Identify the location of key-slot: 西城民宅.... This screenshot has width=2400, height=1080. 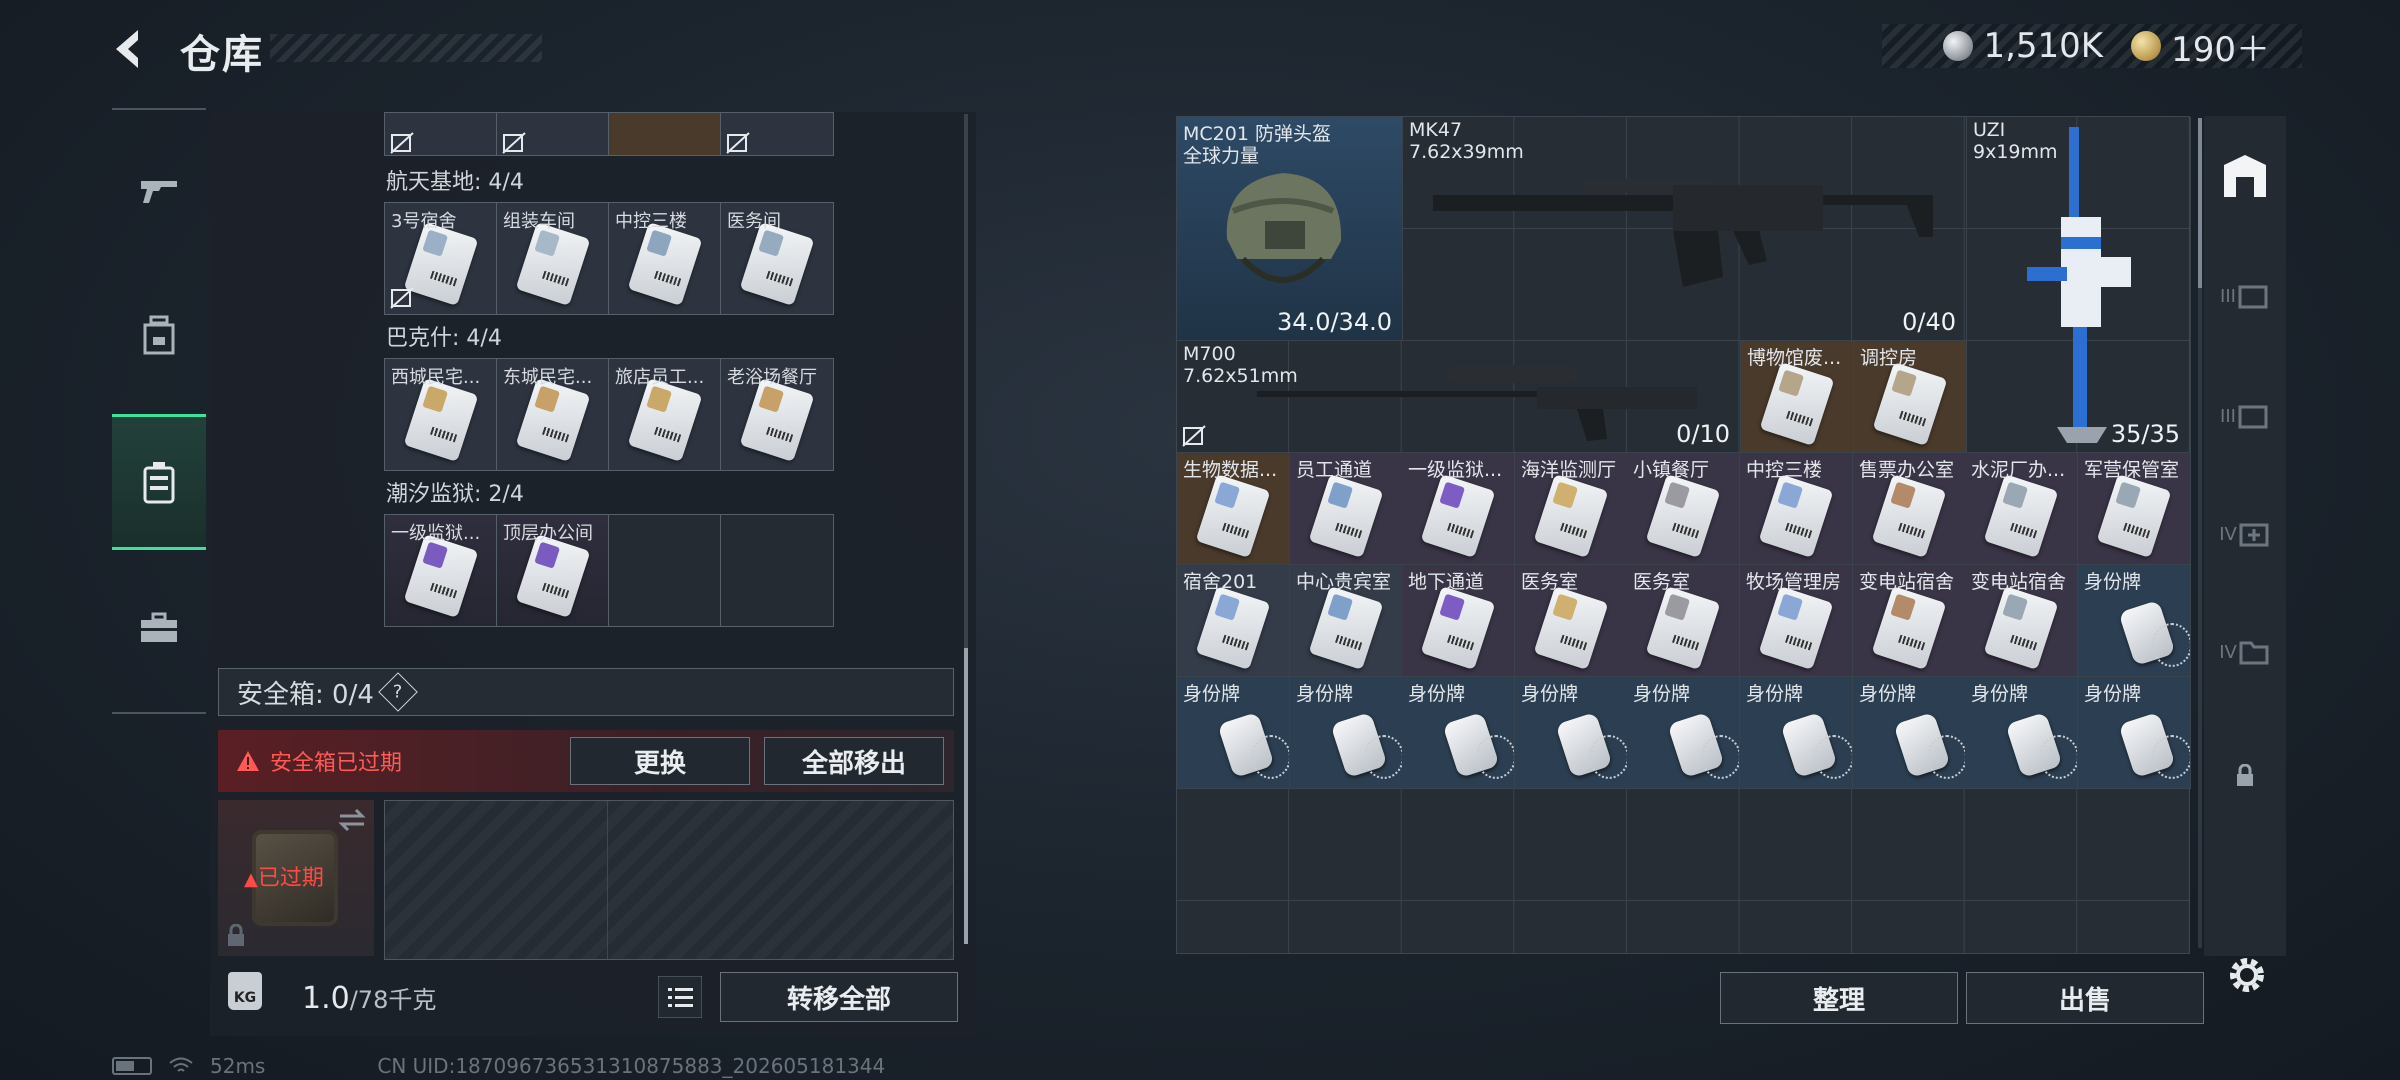
(441, 414).